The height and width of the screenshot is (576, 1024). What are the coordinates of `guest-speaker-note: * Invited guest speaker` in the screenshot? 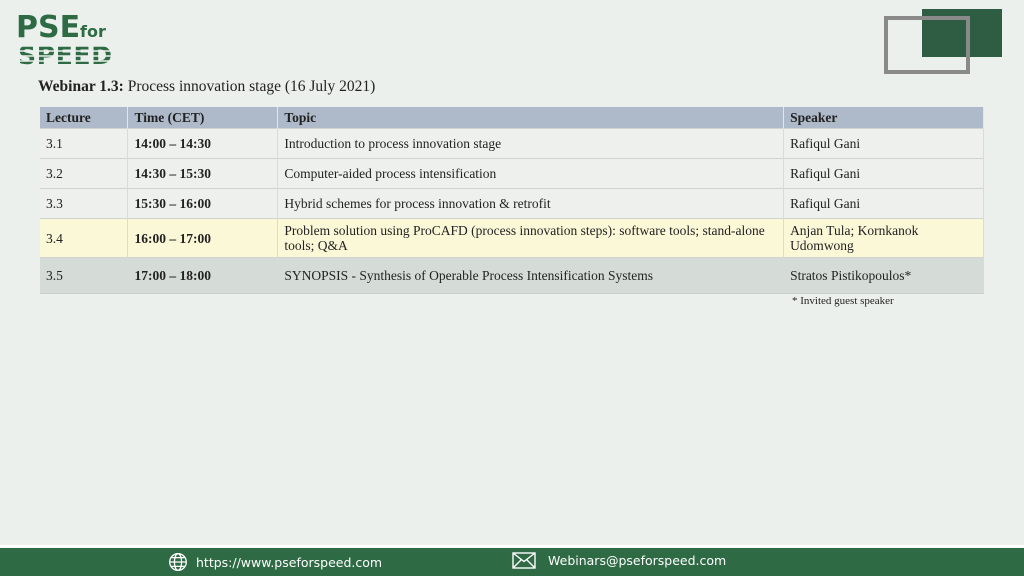 It's located at (843, 301).